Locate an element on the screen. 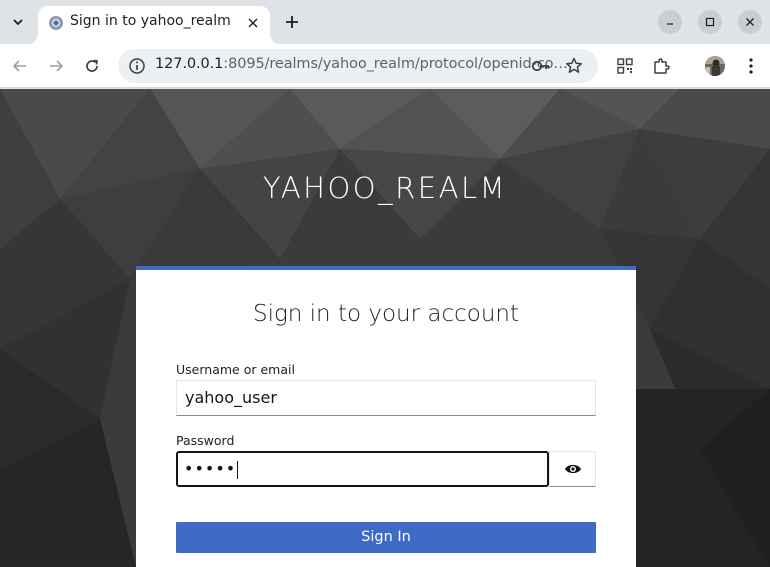 This screenshot has height=567, width=770. tab-close-button is located at coordinates (253, 23).